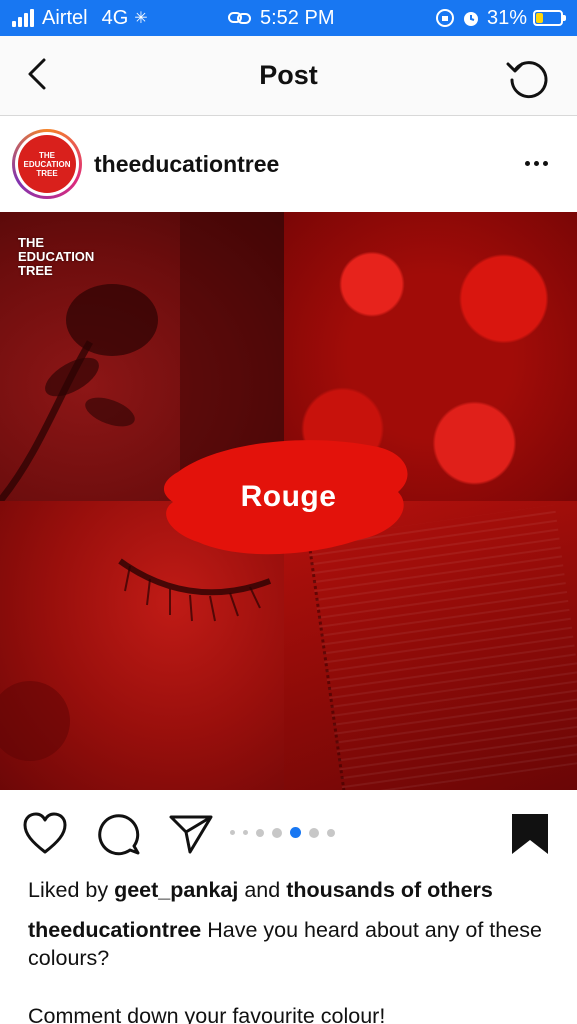 Image resolution: width=577 pixels, height=1024 pixels. I want to click on comment-icon, so click(119, 834).